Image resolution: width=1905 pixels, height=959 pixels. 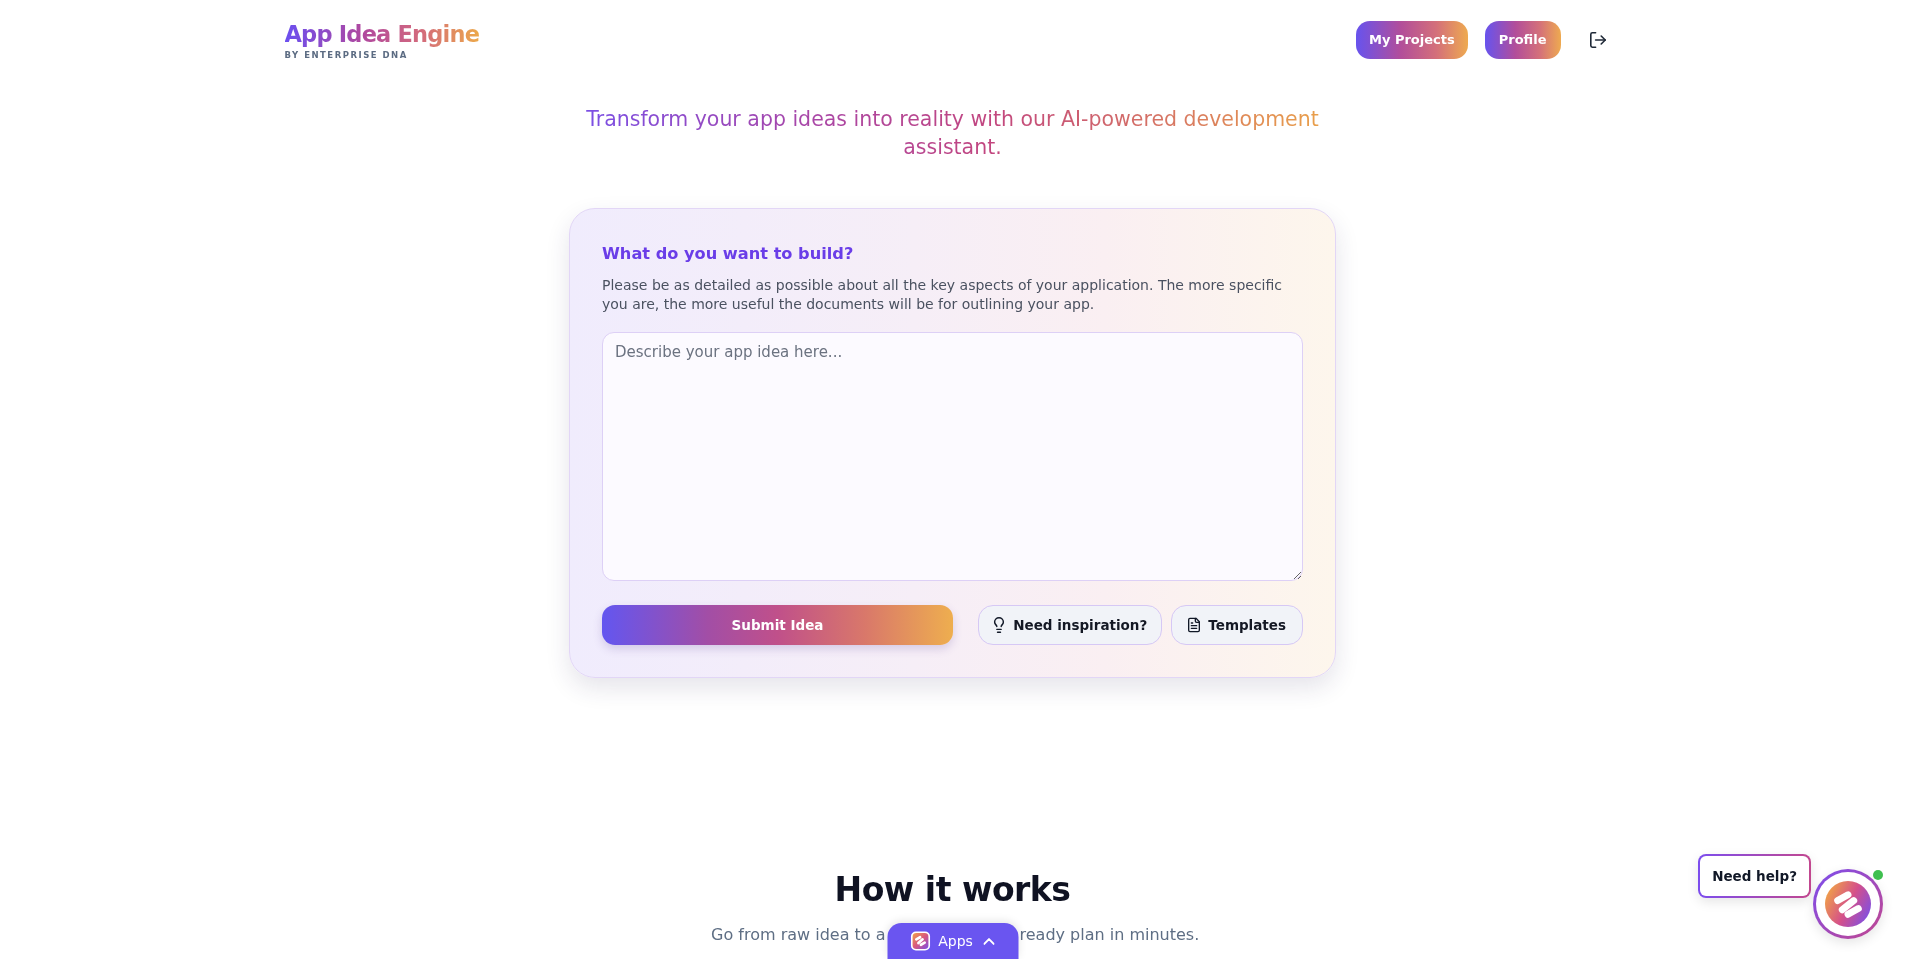 What do you see at coordinates (920, 941) in the screenshot?
I see `app-logo-icon` at bounding box center [920, 941].